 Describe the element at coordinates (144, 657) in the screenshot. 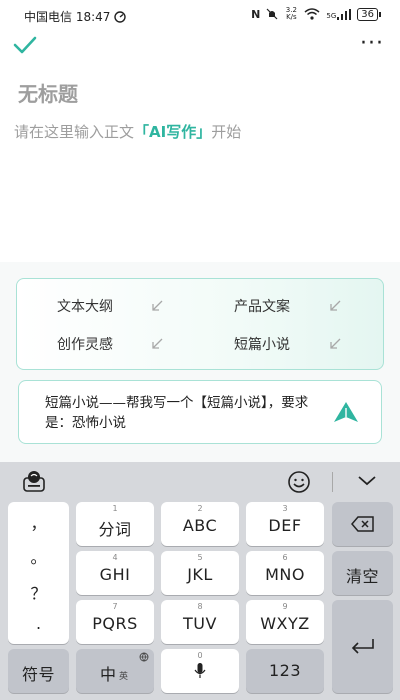

I see `globe-icon` at that location.